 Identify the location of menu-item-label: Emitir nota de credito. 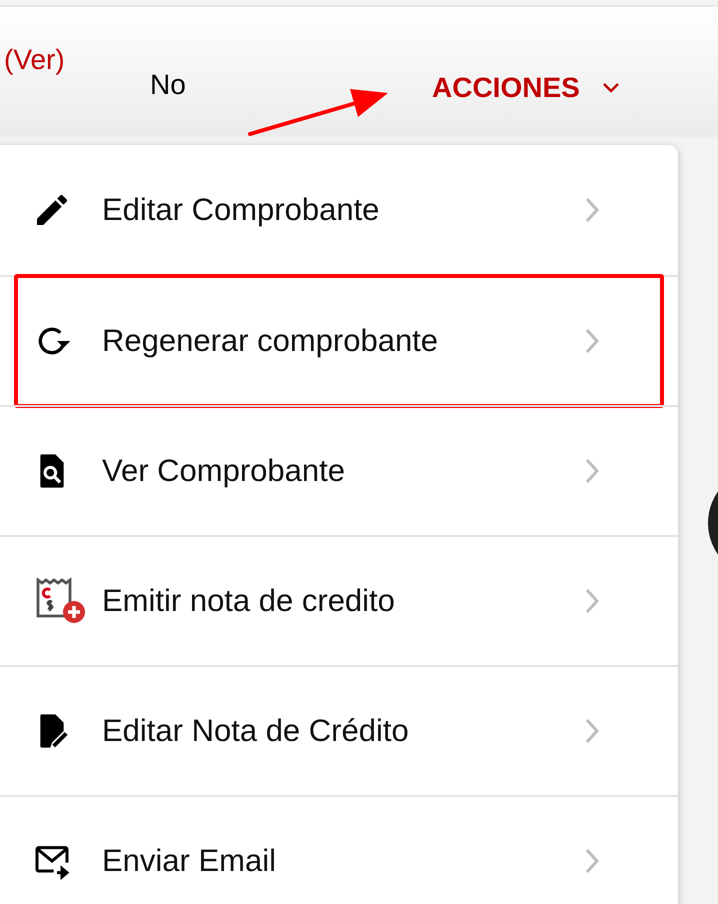
(249, 601).